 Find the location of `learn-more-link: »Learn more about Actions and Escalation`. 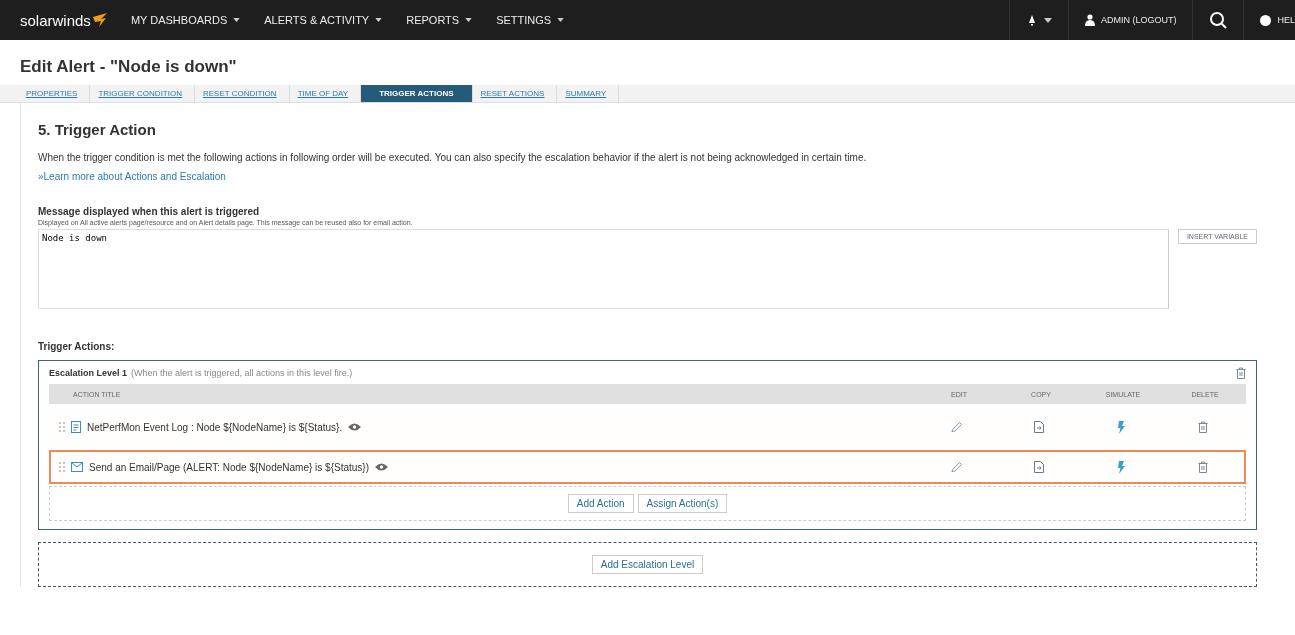

learn-more-link: »Learn more about Actions and Escalation is located at coordinates (647, 176).